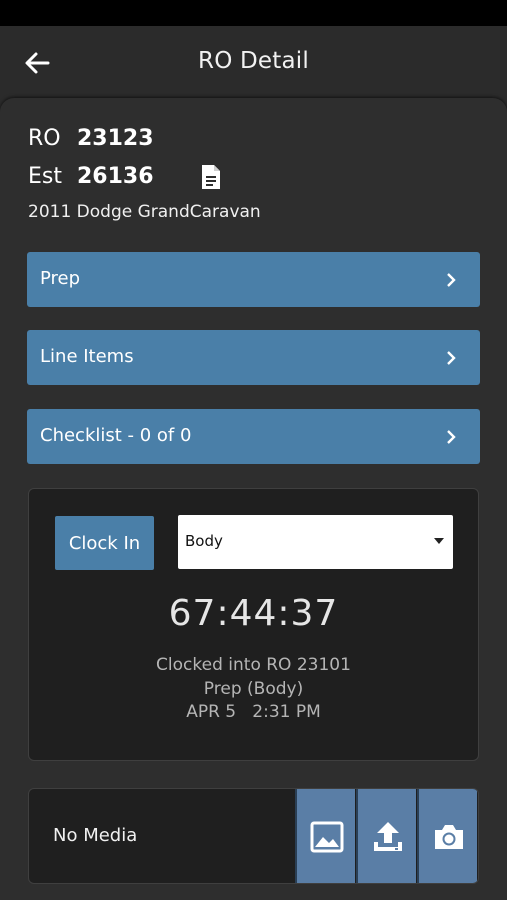 This screenshot has width=507, height=900. Describe the element at coordinates (204, 541) in the screenshot. I see `department-select-value: Body` at that location.